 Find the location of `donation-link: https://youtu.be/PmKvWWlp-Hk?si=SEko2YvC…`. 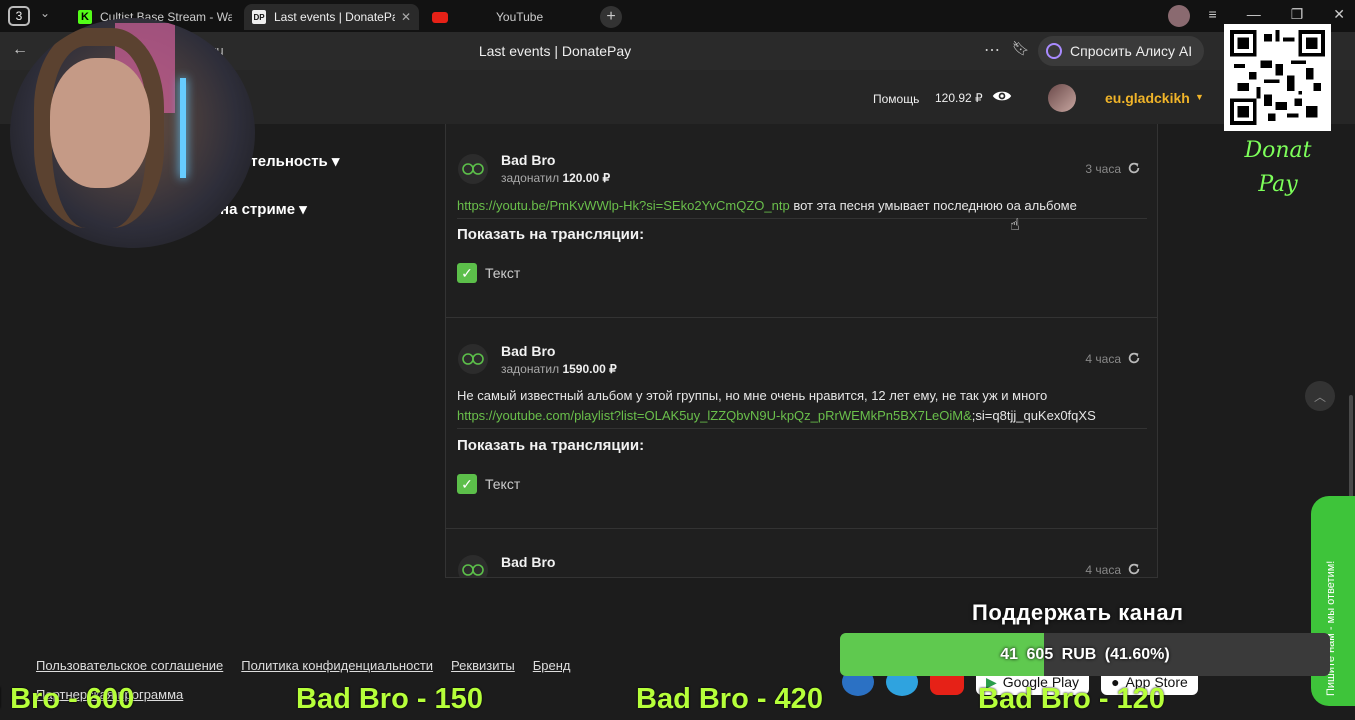

donation-link: https://youtu.be/PmKvWWlp-Hk?si=SEko2YvC… is located at coordinates (623, 205).